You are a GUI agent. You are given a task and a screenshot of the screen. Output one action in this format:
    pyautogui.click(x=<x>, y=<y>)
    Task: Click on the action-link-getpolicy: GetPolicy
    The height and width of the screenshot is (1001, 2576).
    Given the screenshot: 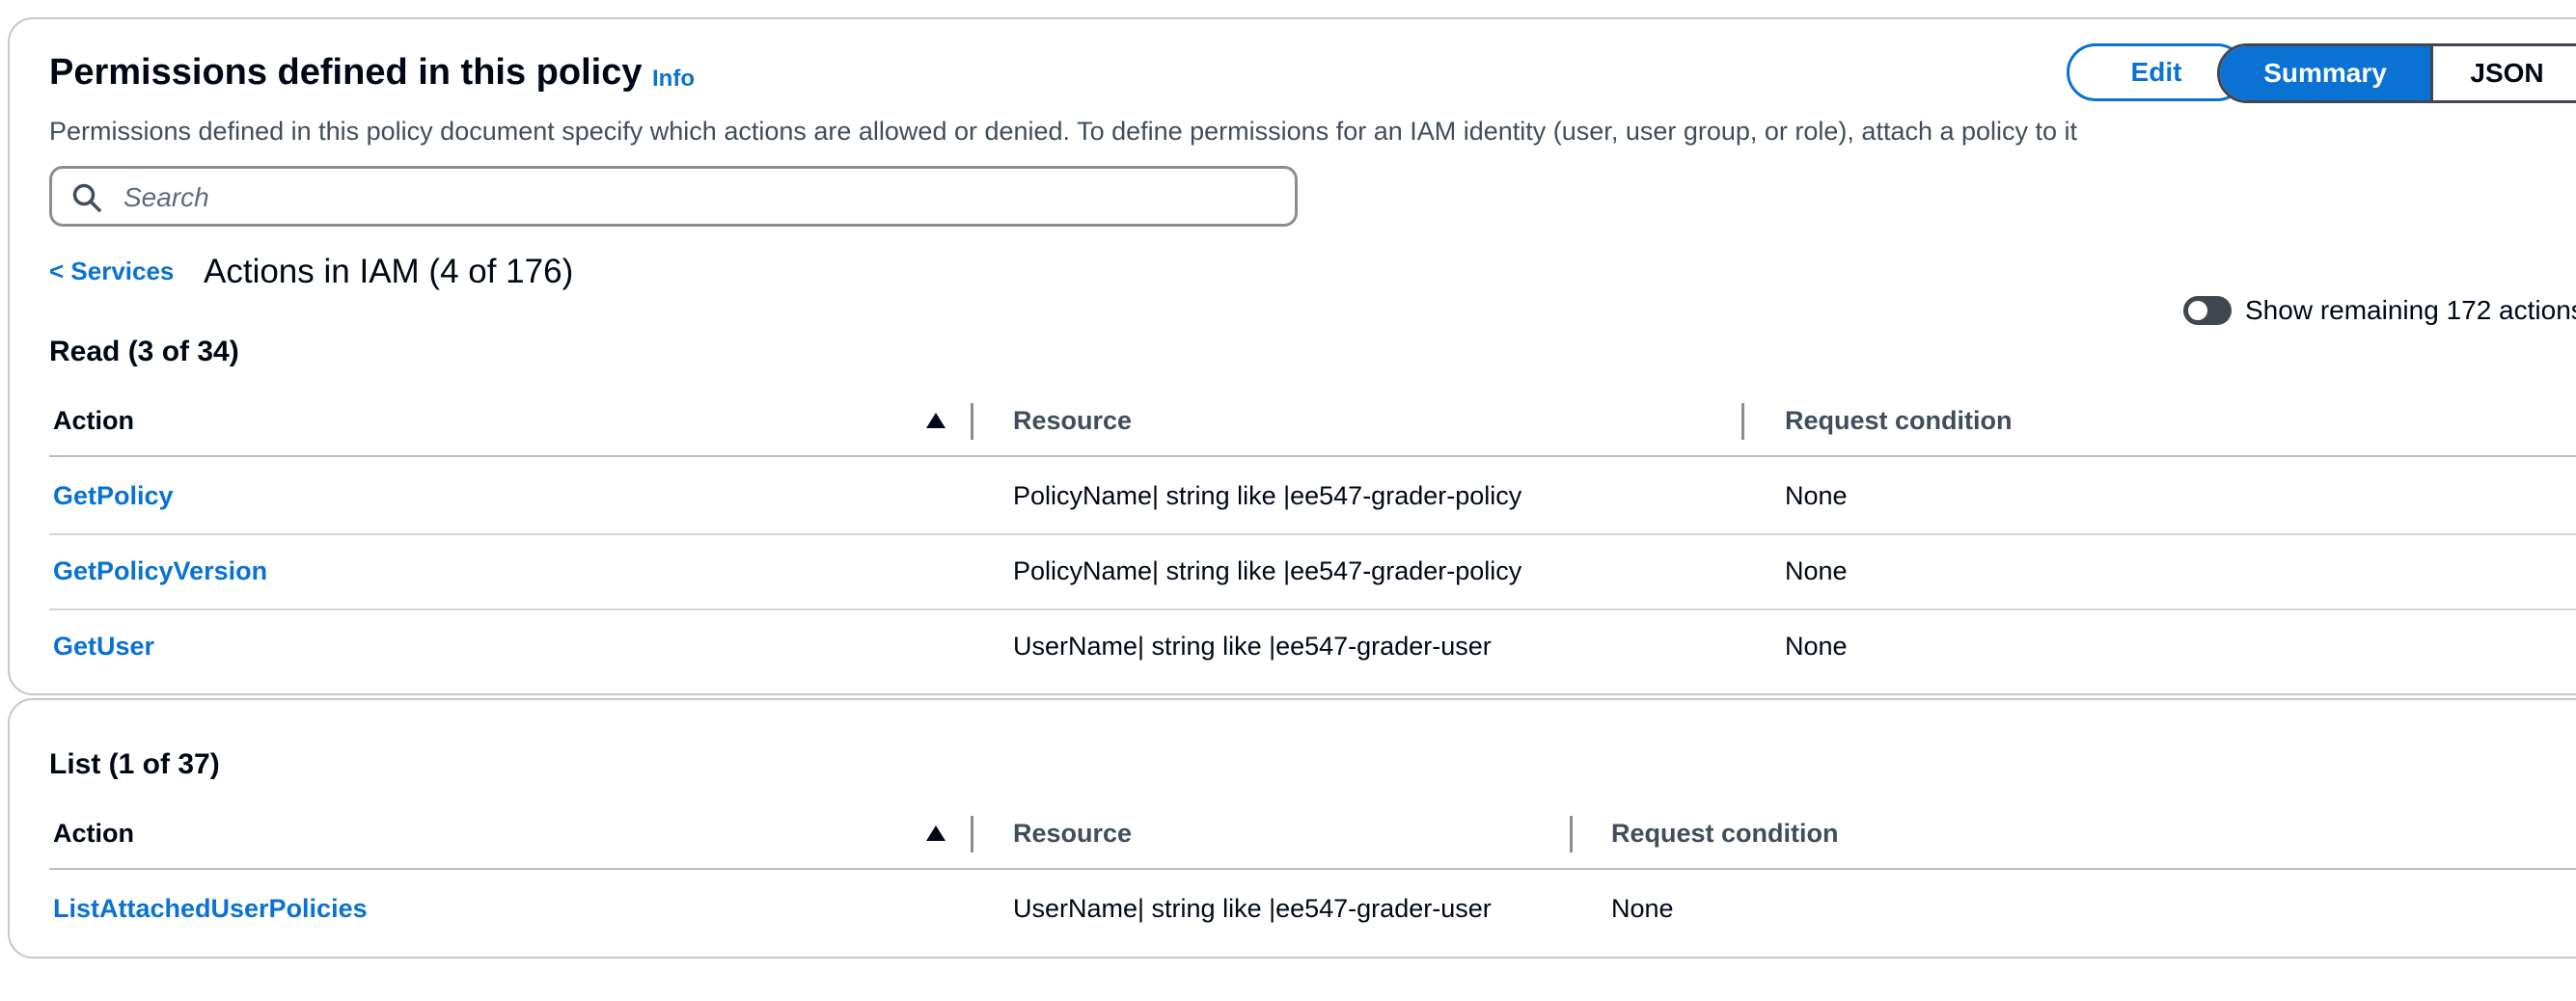 What is the action you would take?
    pyautogui.click(x=113, y=496)
    